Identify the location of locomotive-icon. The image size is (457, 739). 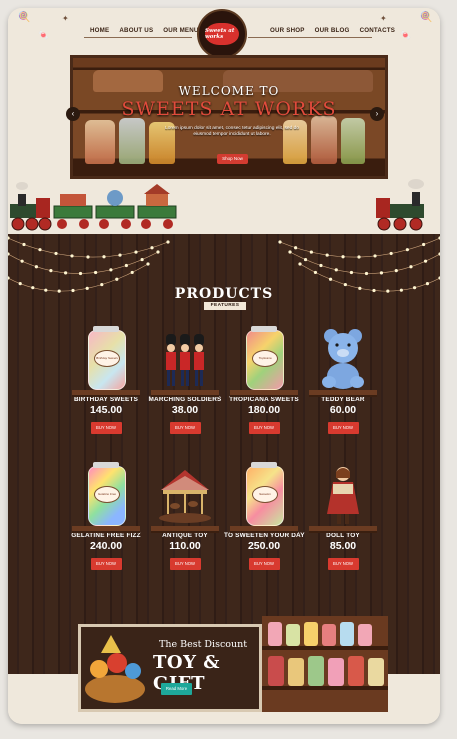
(31, 206).